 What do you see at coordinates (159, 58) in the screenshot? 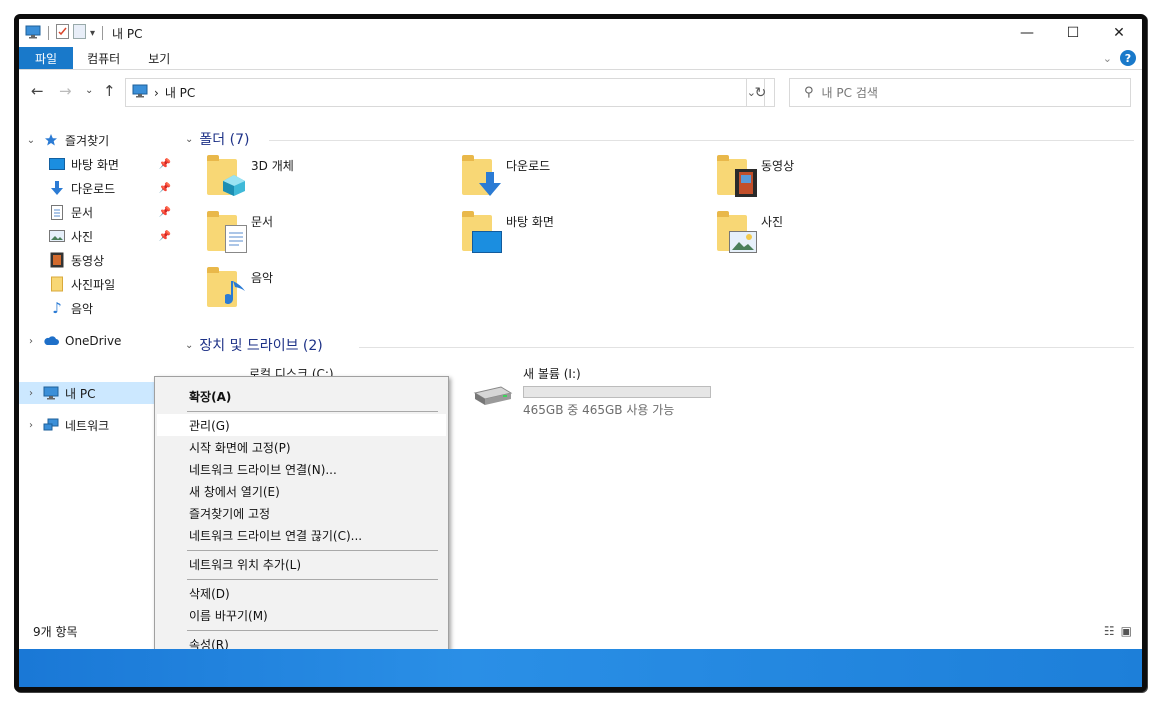
I see `tab-view: 보기` at bounding box center [159, 58].